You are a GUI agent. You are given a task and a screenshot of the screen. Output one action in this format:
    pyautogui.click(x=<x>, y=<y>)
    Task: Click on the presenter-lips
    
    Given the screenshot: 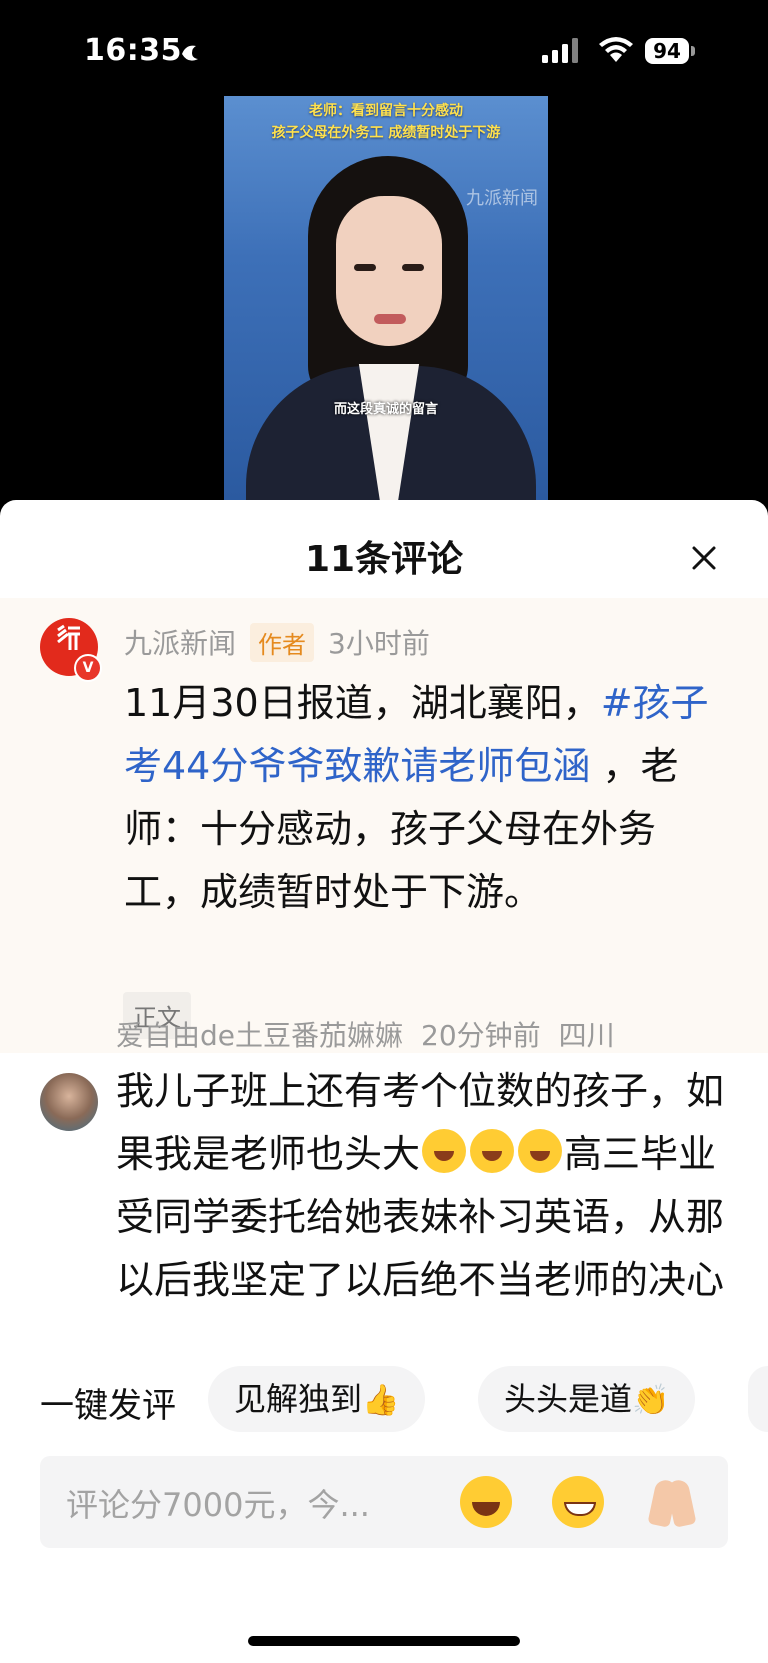 What is the action you would take?
    pyautogui.click(x=390, y=319)
    